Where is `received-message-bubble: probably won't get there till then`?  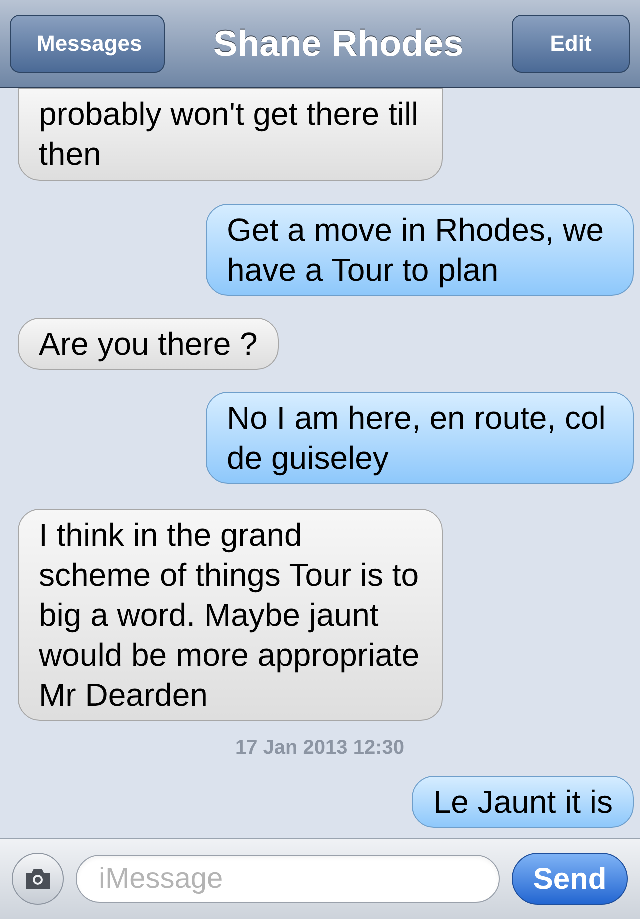 received-message-bubble: probably won't get there till then is located at coordinates (230, 134).